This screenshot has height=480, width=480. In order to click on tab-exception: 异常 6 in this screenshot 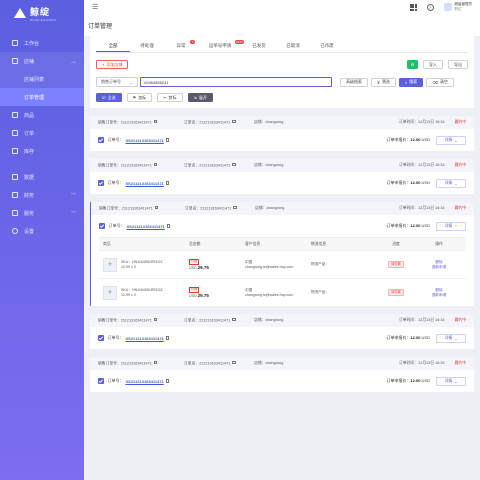, I will do `click(181, 46)`.